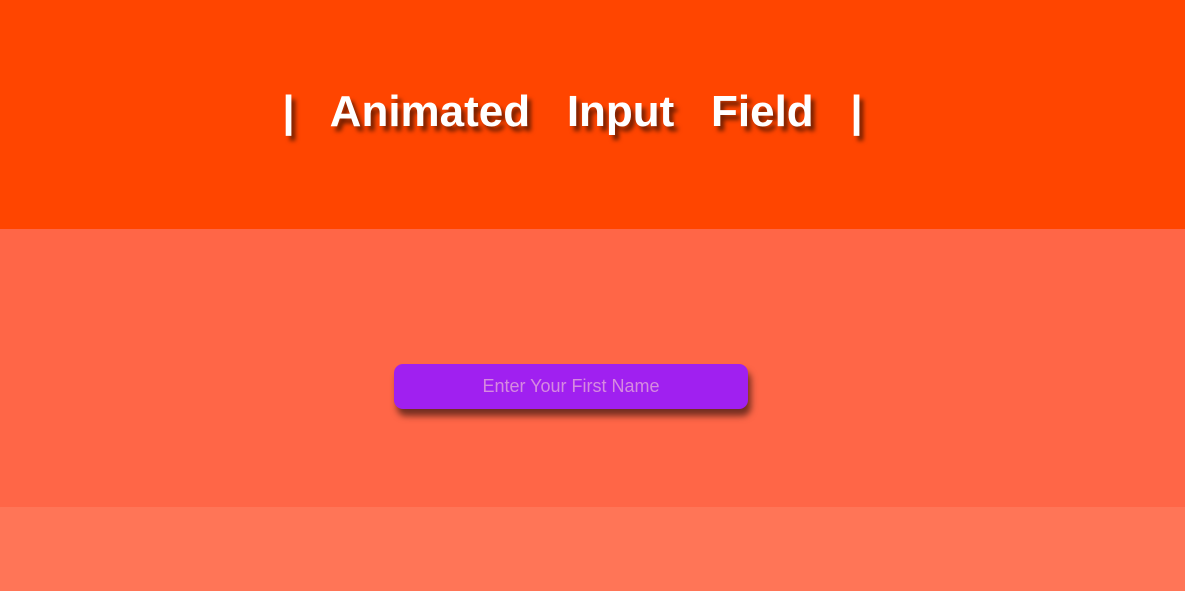  What do you see at coordinates (571, 386) in the screenshot?
I see `first-name-input` at bounding box center [571, 386].